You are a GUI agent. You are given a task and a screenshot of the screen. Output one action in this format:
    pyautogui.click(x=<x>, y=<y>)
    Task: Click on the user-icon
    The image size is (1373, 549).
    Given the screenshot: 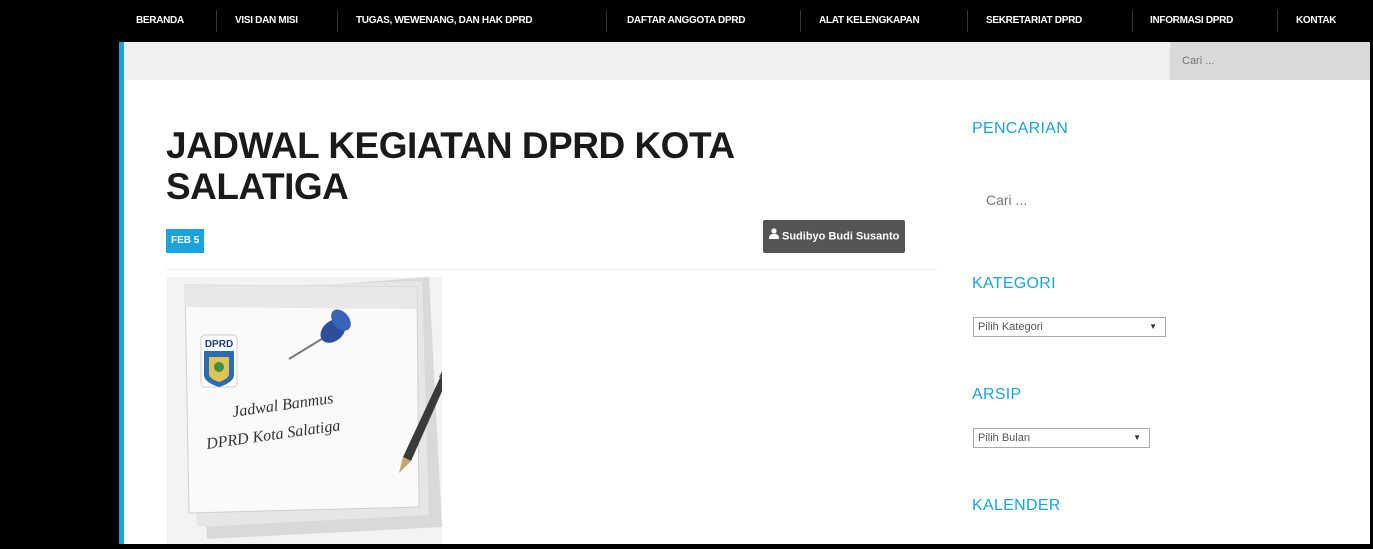 What is the action you would take?
    pyautogui.click(x=774, y=236)
    